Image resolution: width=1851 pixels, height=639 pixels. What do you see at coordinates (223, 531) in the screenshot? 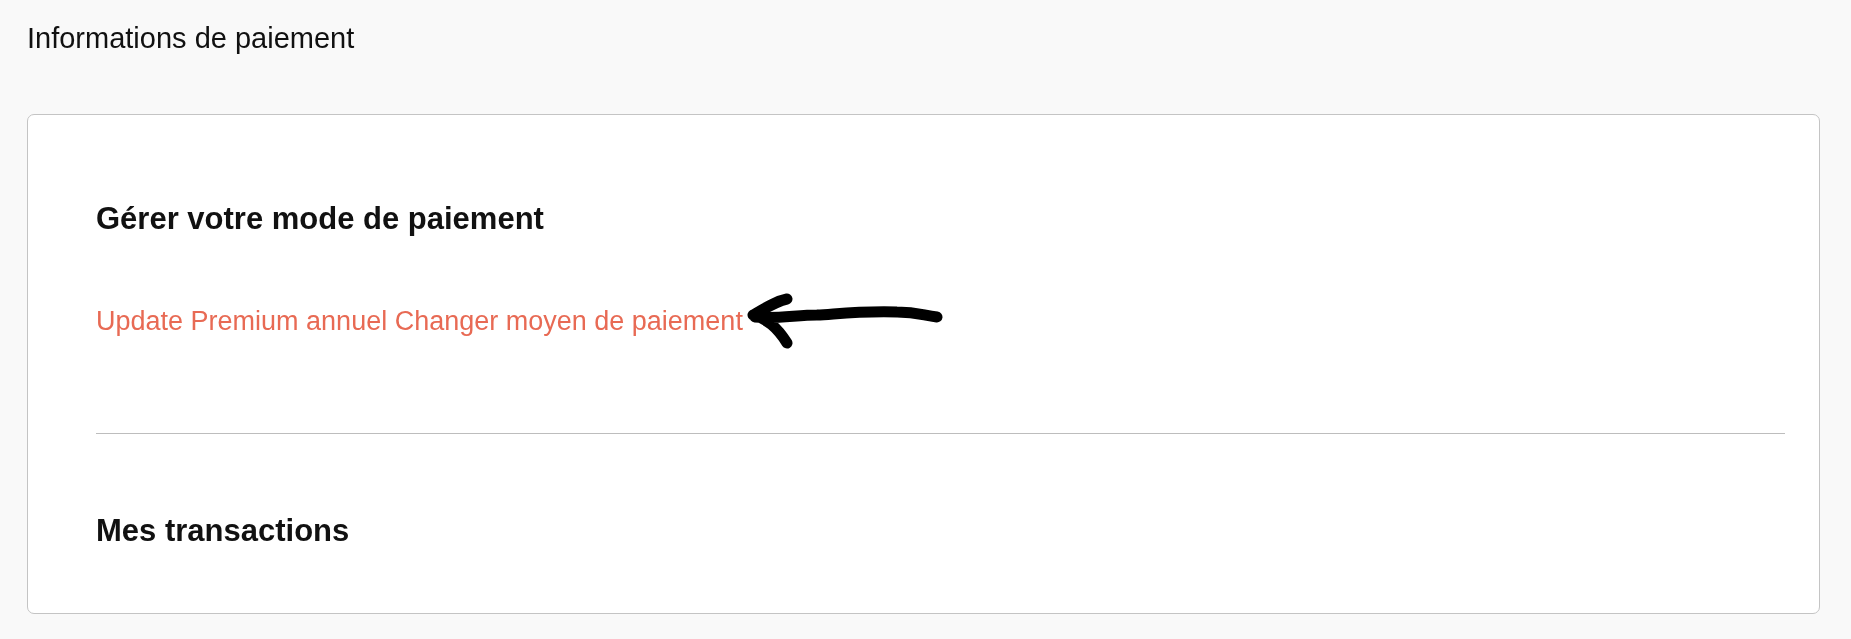
I see `section-heading: Mes transactions` at bounding box center [223, 531].